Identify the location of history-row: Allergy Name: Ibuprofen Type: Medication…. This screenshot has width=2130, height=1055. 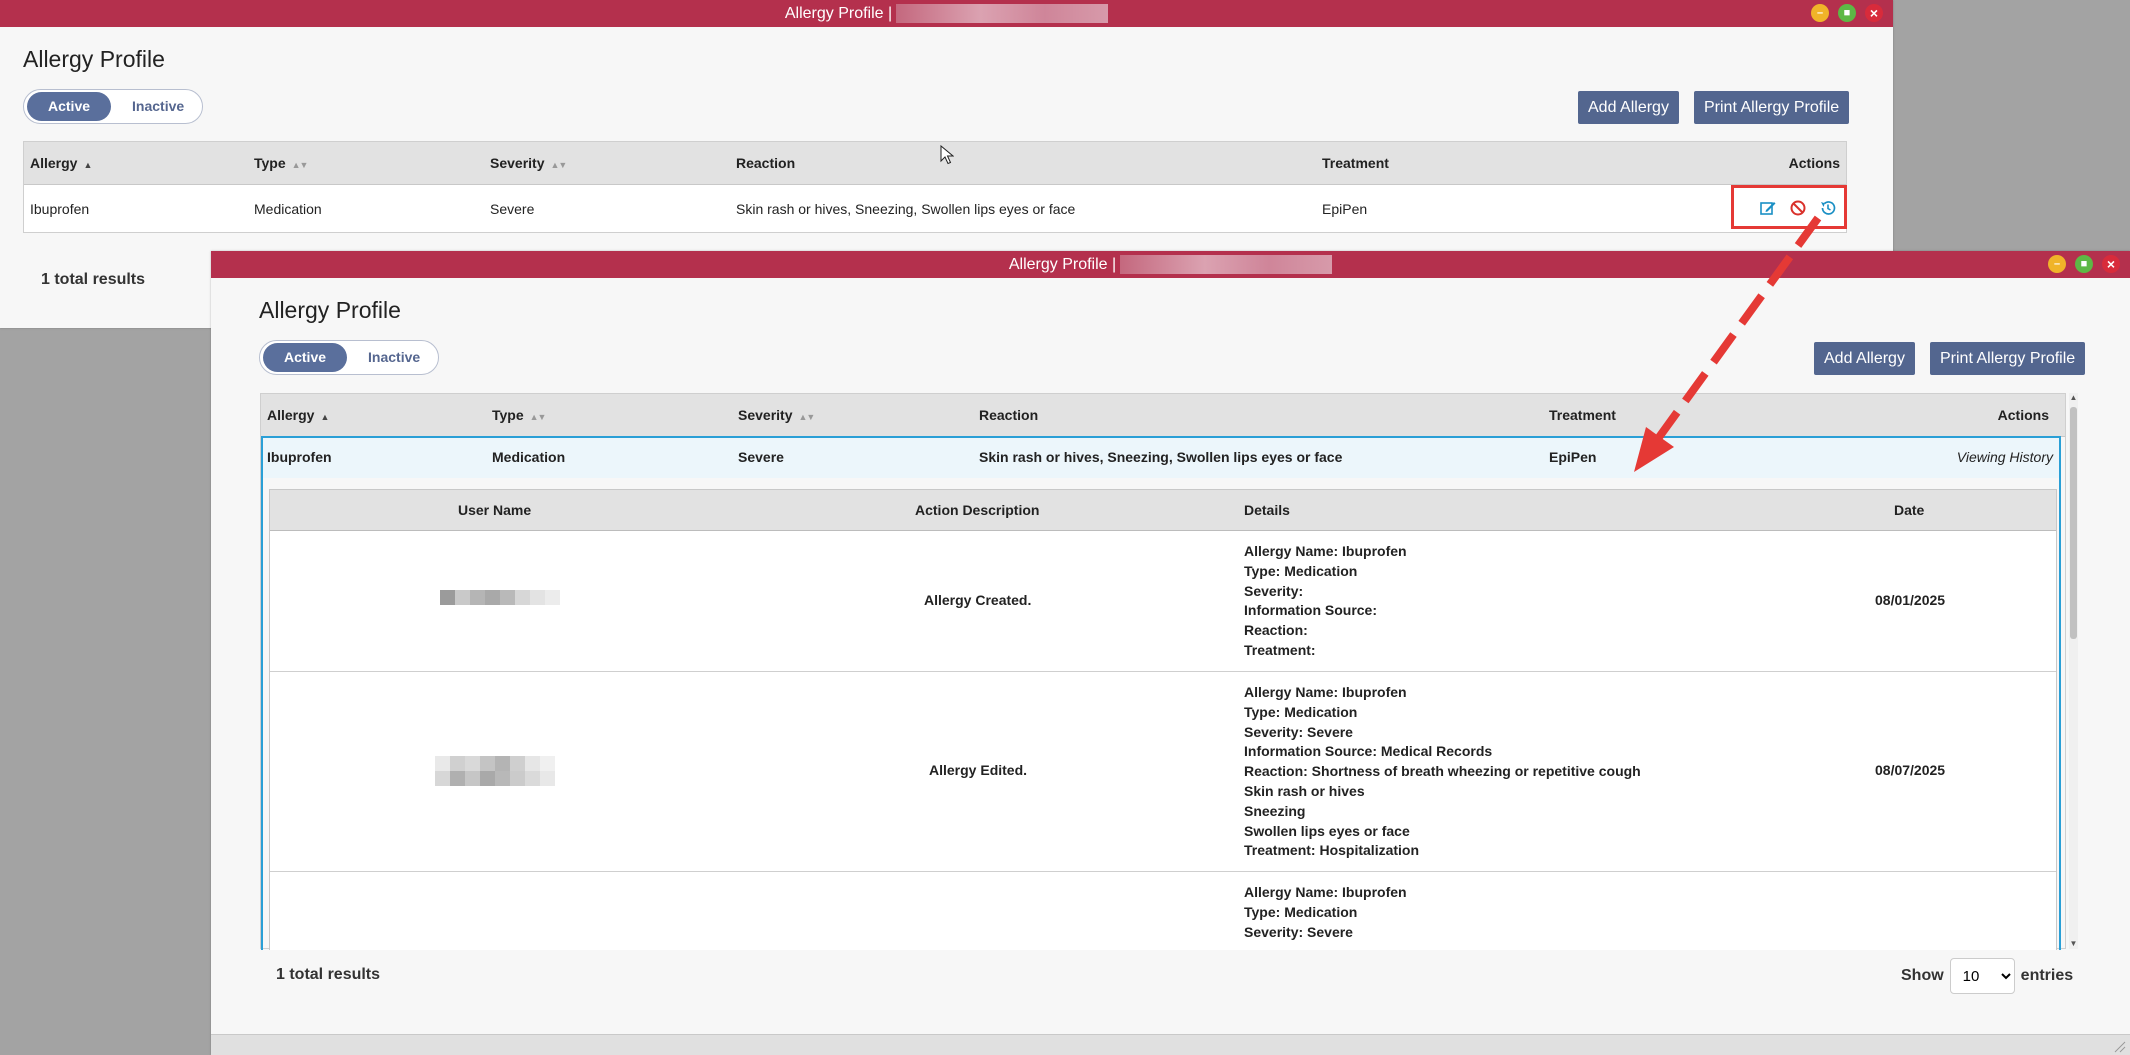
(1163, 911).